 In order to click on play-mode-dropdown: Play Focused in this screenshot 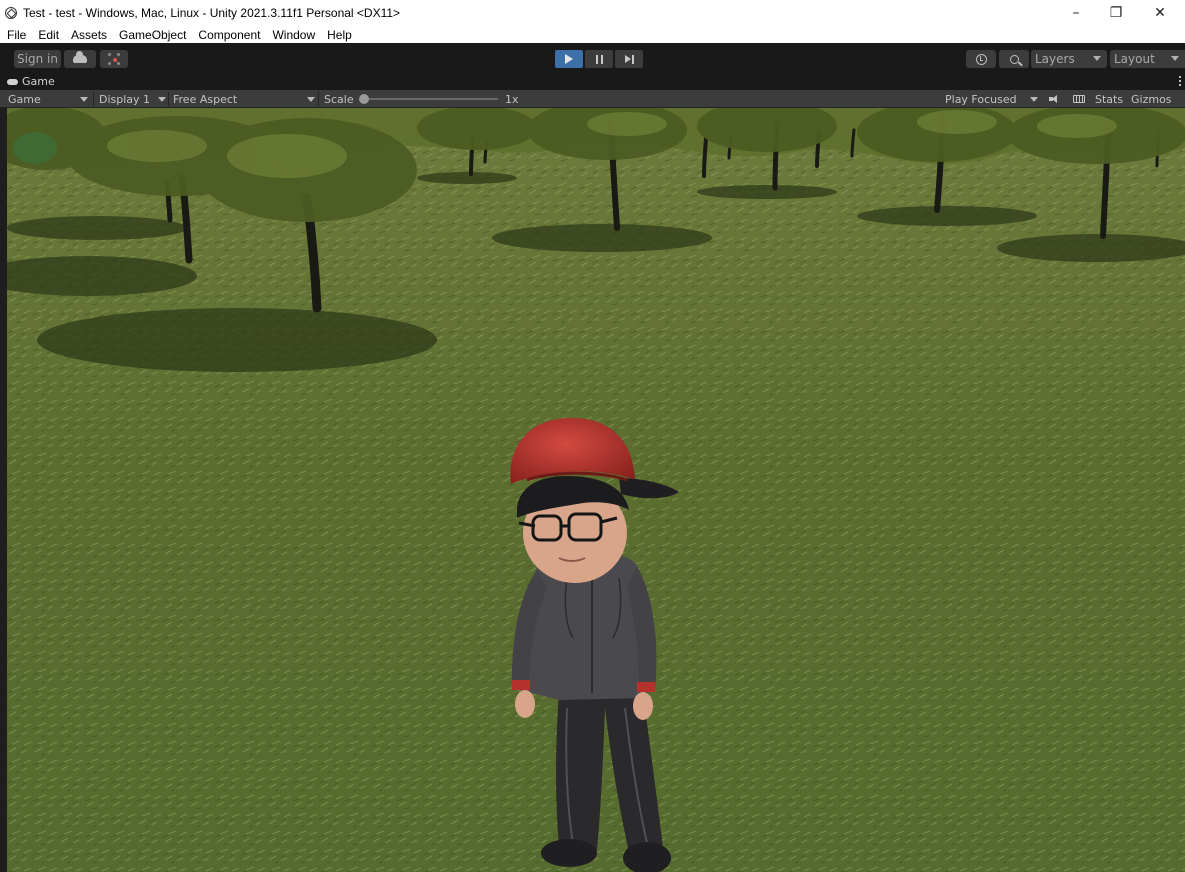, I will do `click(992, 99)`.